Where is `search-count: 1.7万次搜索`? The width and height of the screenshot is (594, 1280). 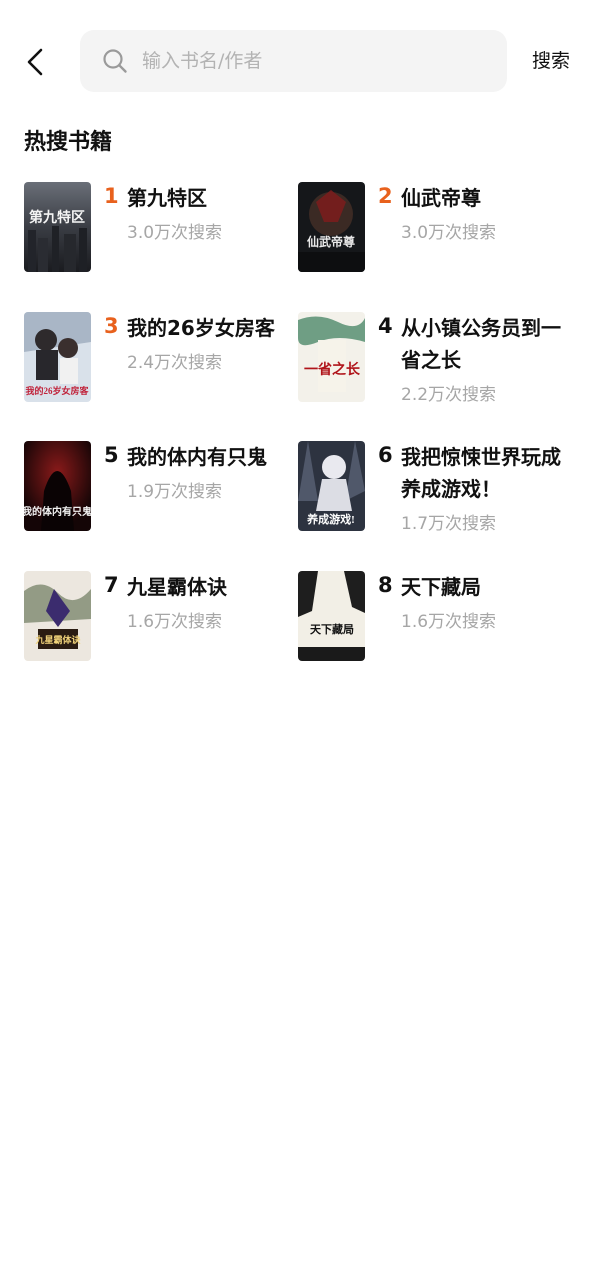 search-count: 1.7万次搜索 is located at coordinates (449, 524).